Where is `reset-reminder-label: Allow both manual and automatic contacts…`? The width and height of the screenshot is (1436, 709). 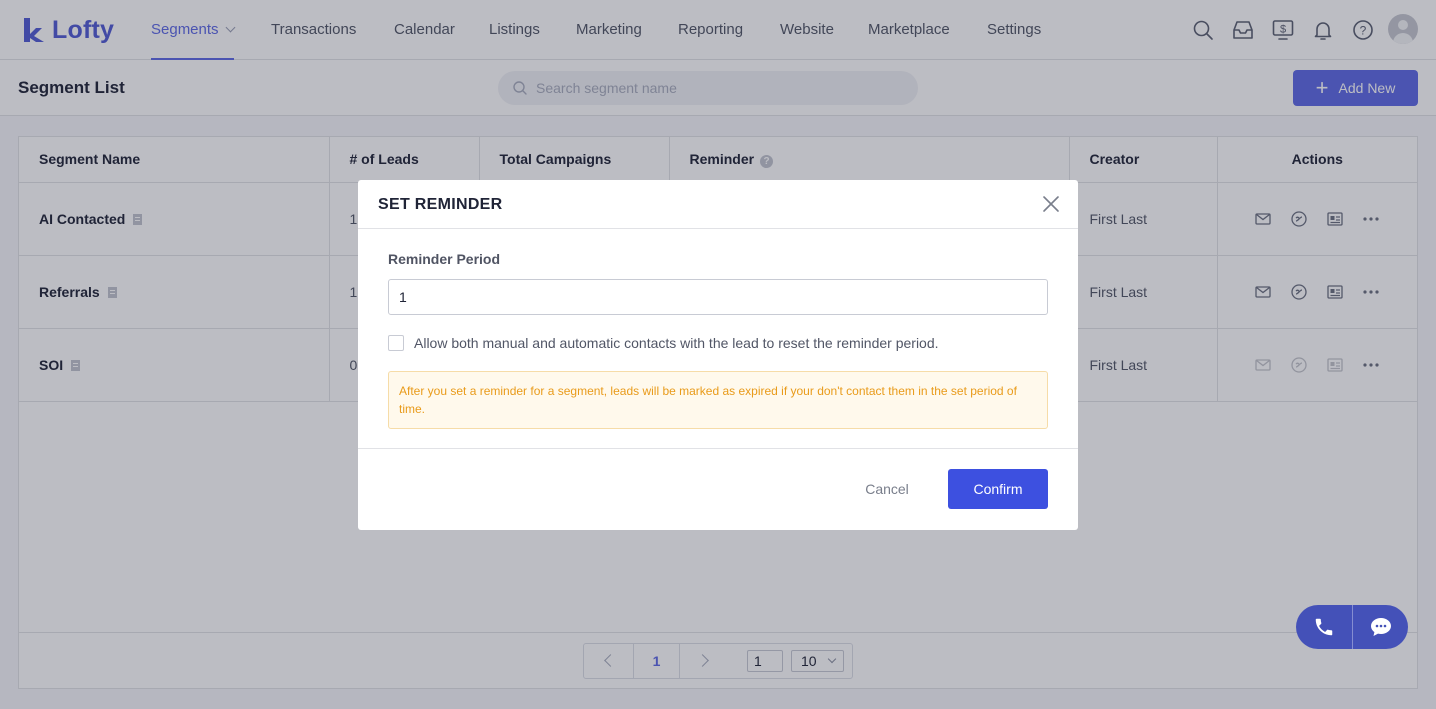
reset-reminder-label: Allow both manual and automatic contacts… is located at coordinates (676, 343).